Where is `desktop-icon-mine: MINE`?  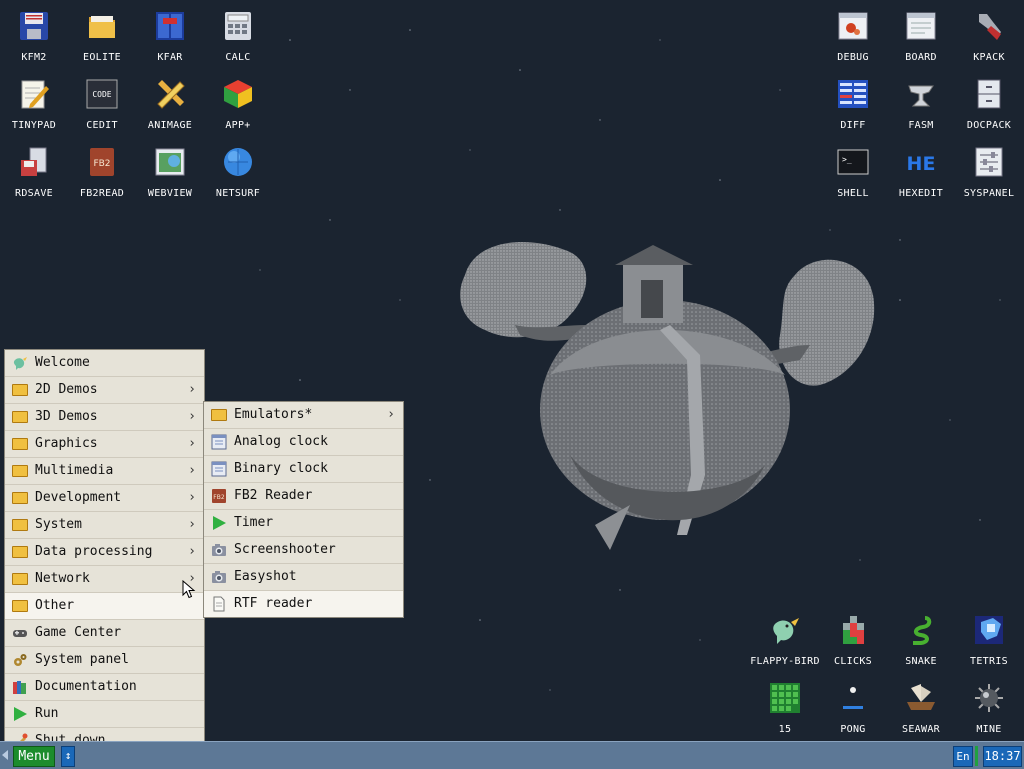 desktop-icon-mine: MINE is located at coordinates (989, 706).